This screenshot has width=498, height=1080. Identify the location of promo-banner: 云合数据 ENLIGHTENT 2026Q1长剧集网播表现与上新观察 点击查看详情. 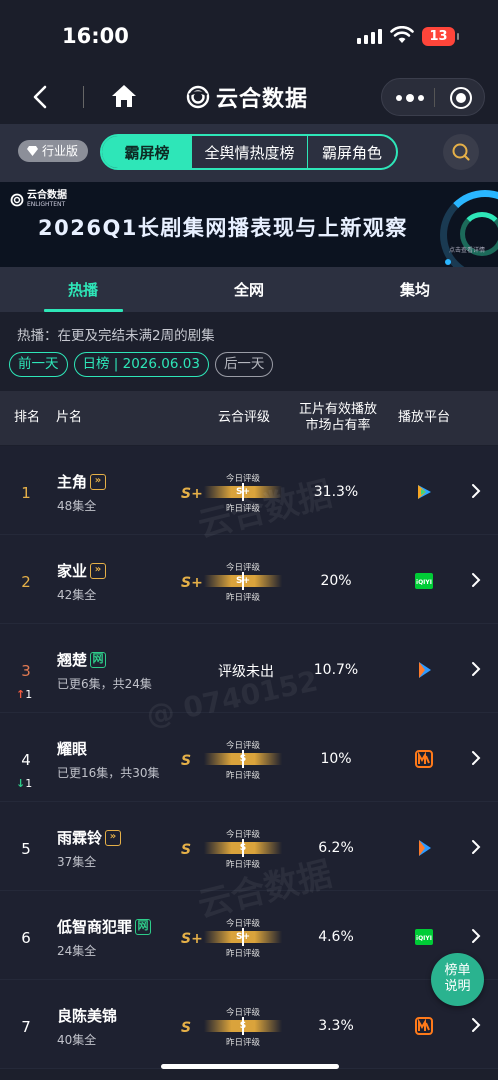
(249, 224).